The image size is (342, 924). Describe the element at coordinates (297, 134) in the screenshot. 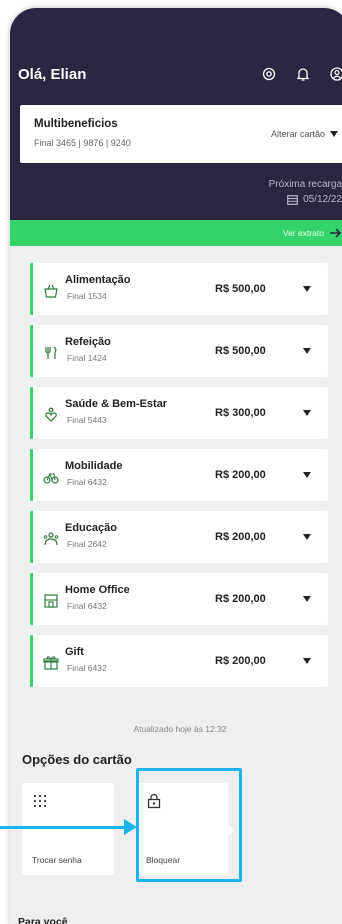

I see `change-card-label: Alterar cartão` at that location.